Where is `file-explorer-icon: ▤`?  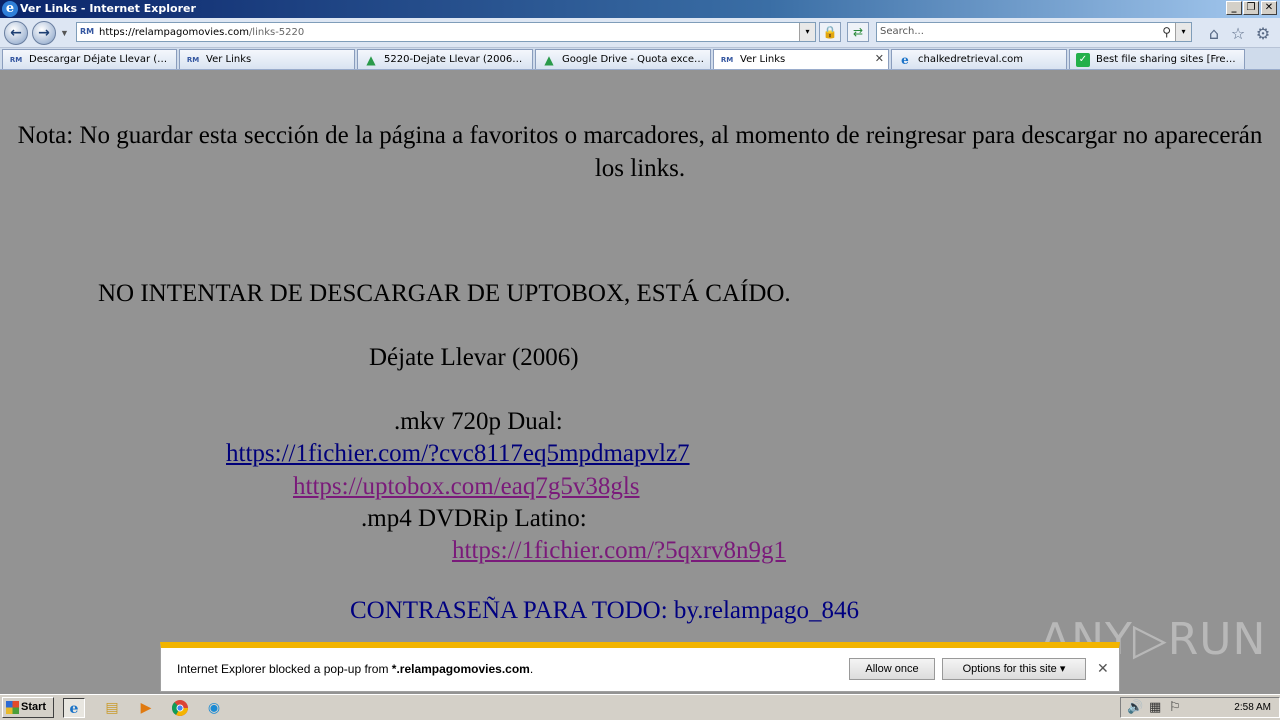 file-explorer-icon: ▤ is located at coordinates (112, 708).